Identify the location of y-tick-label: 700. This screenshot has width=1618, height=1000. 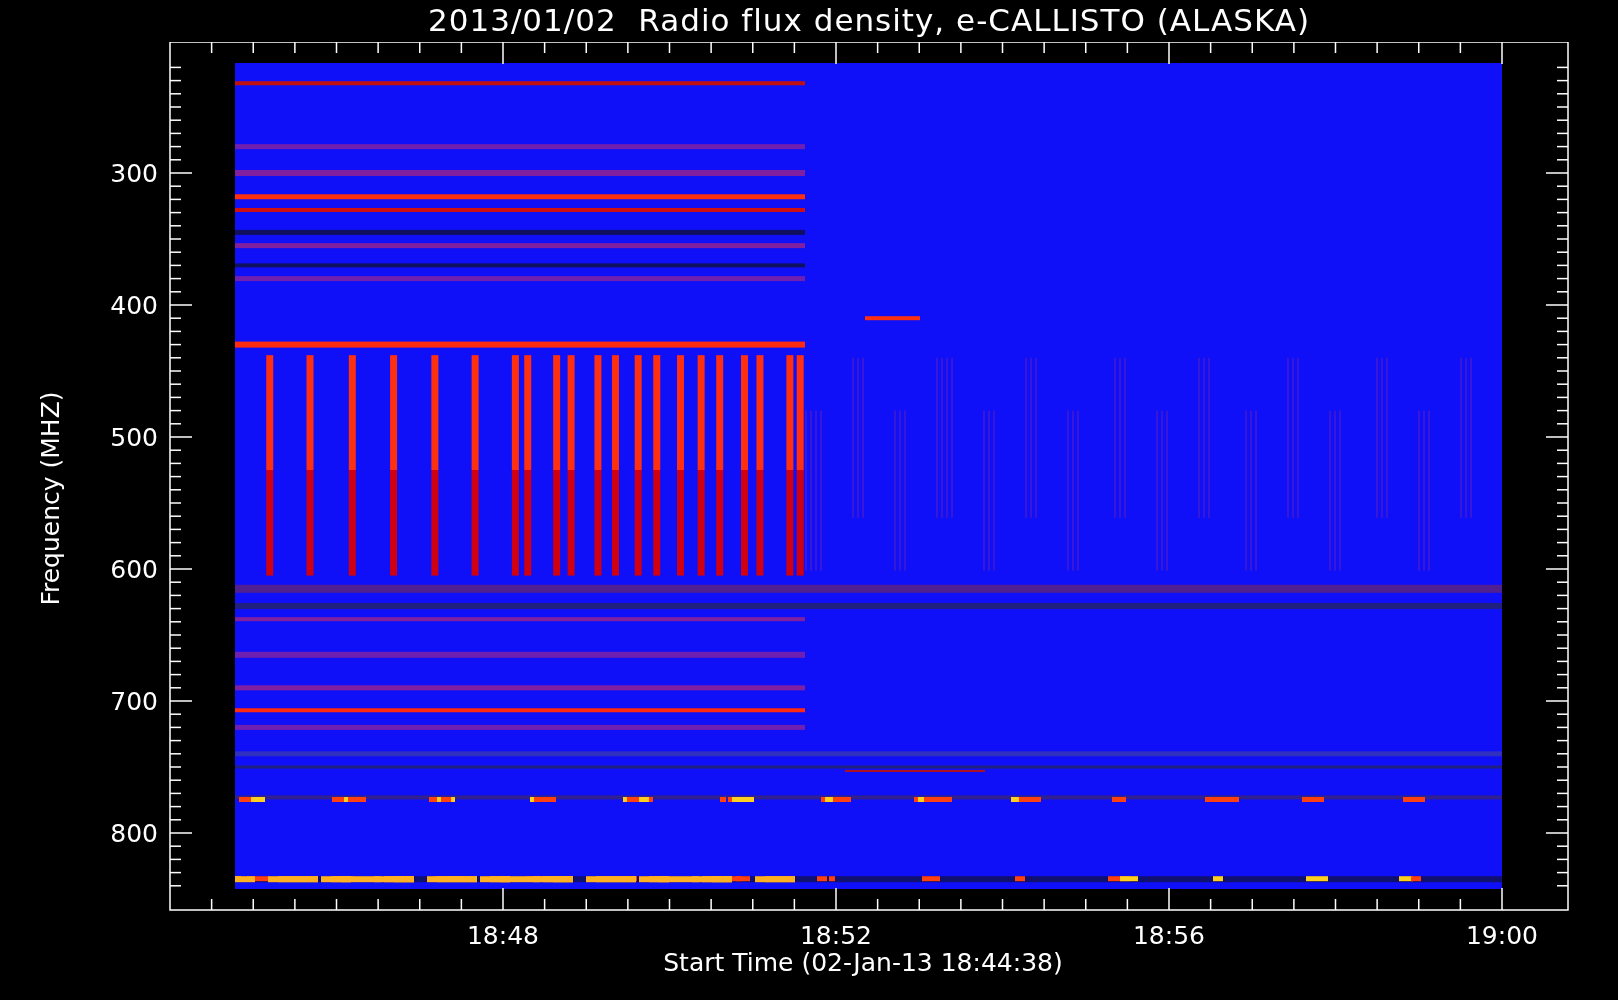
(134, 701).